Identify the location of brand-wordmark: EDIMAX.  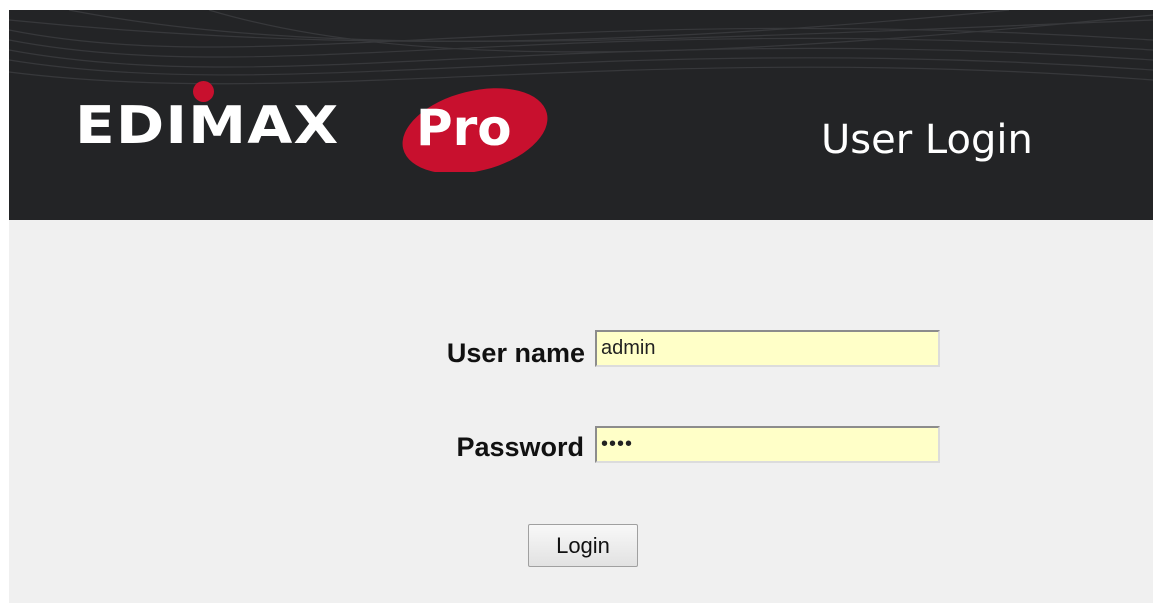
(207, 126).